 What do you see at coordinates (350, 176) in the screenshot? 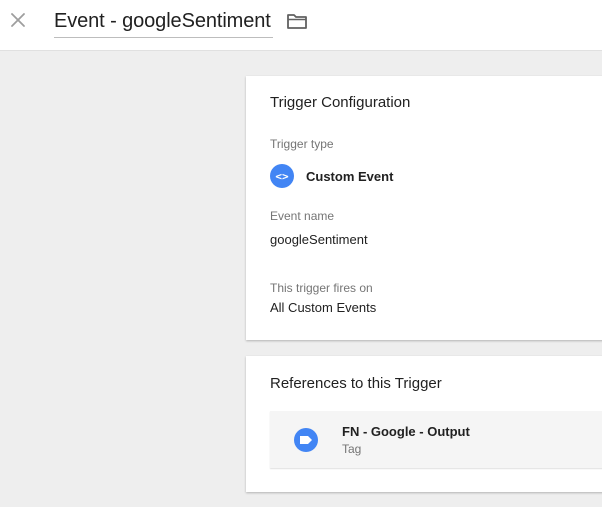
I see `trigger-type-value: Custom Event` at bounding box center [350, 176].